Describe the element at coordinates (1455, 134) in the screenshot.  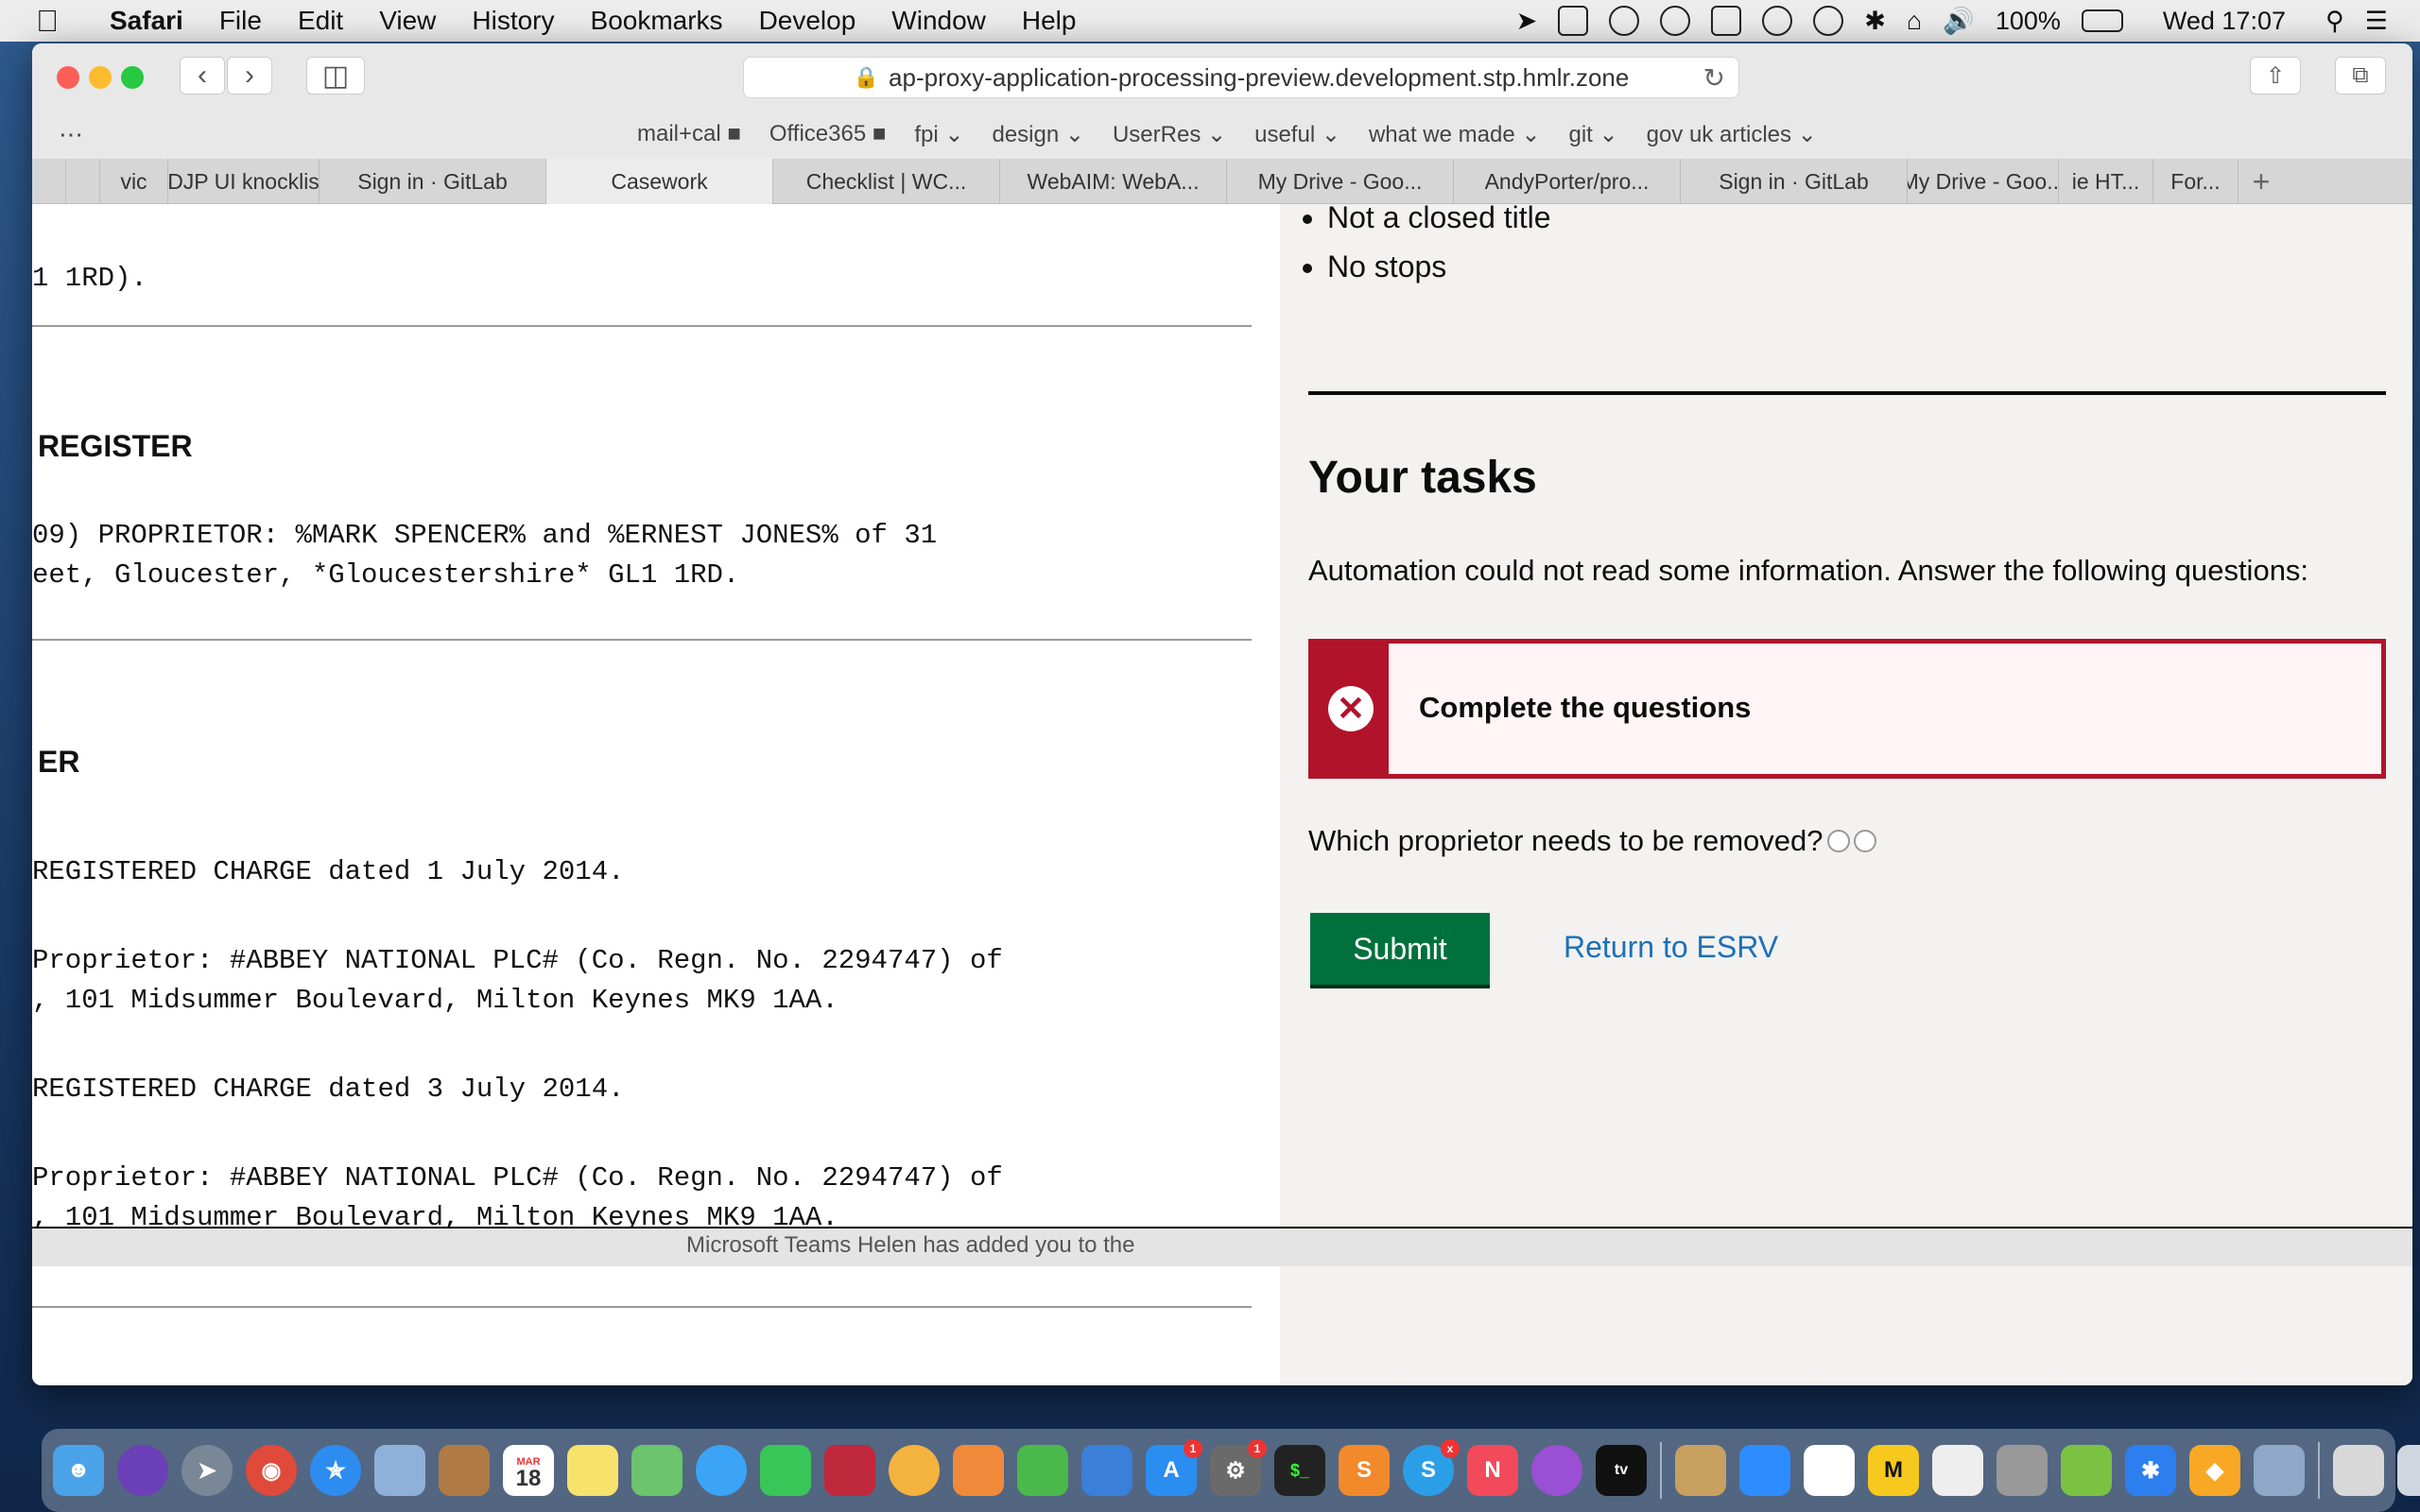
I see `favorite-what-we-made: what we made ⌄` at that location.